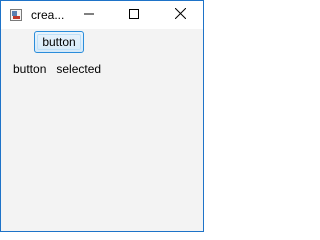  I want to click on close-icon, so click(180, 14).